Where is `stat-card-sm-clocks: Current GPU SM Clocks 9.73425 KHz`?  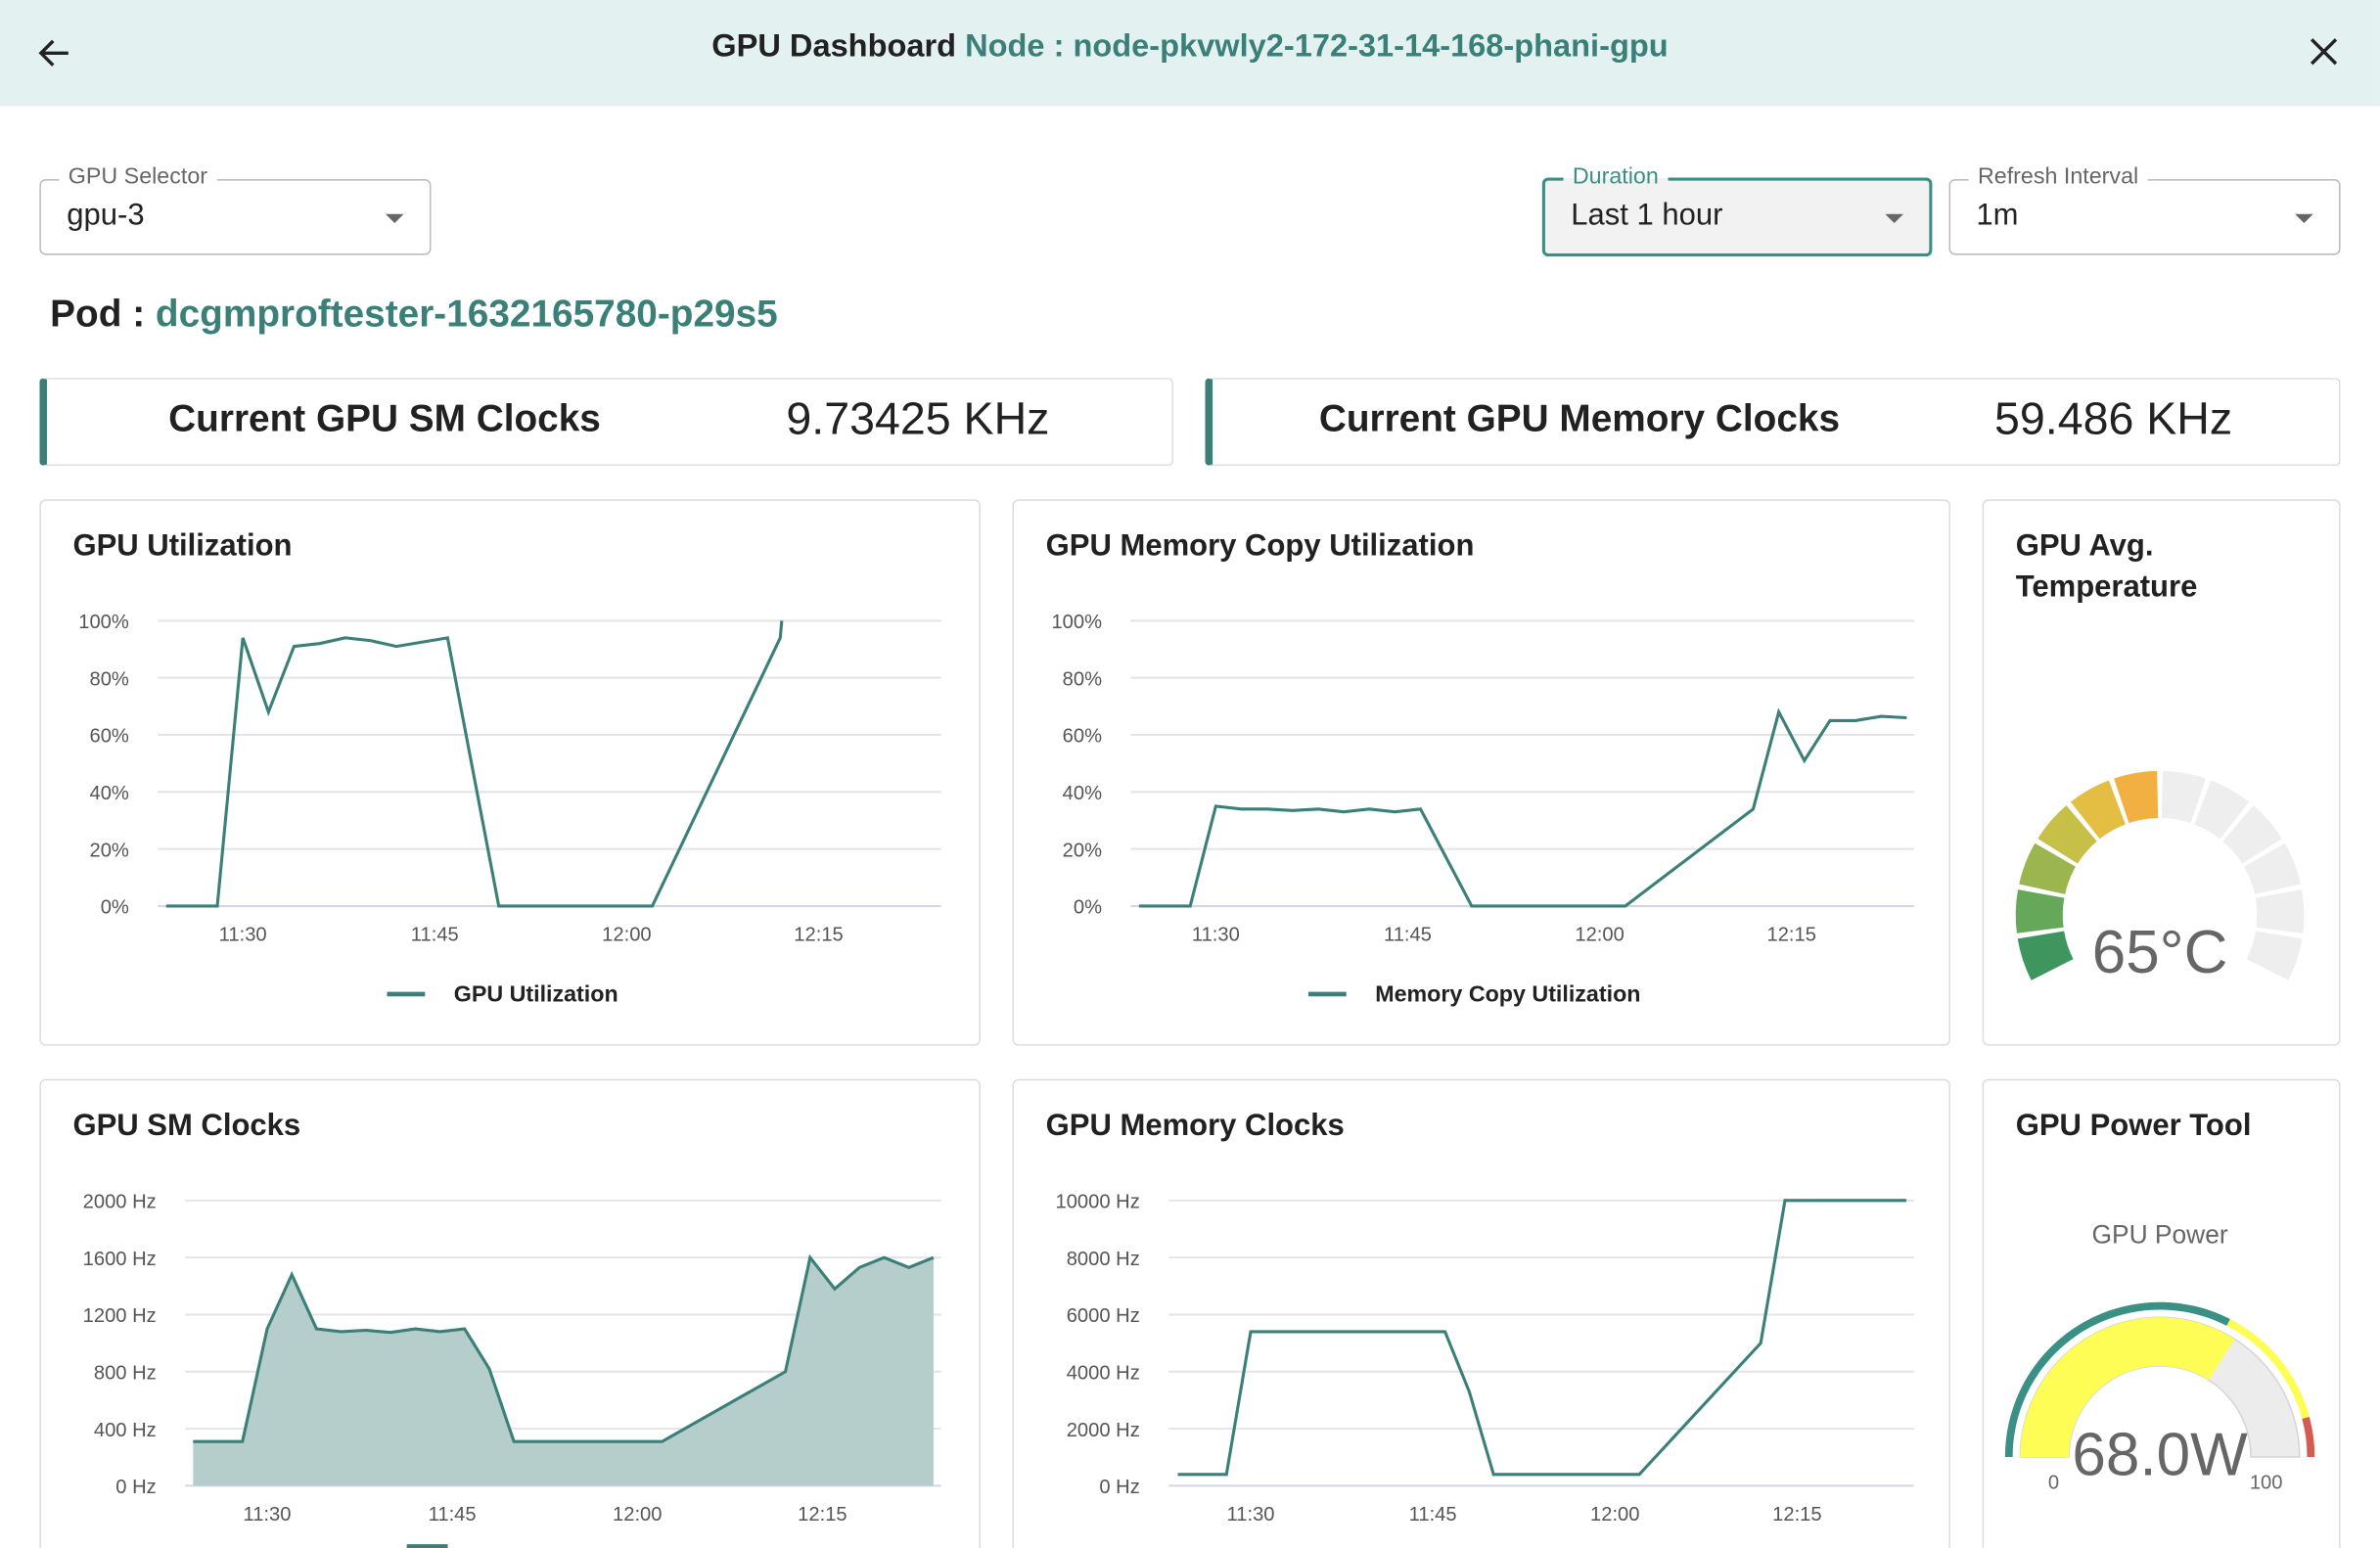
stat-card-sm-clocks: Current GPU SM Clocks 9.73425 KHz is located at coordinates (606, 422).